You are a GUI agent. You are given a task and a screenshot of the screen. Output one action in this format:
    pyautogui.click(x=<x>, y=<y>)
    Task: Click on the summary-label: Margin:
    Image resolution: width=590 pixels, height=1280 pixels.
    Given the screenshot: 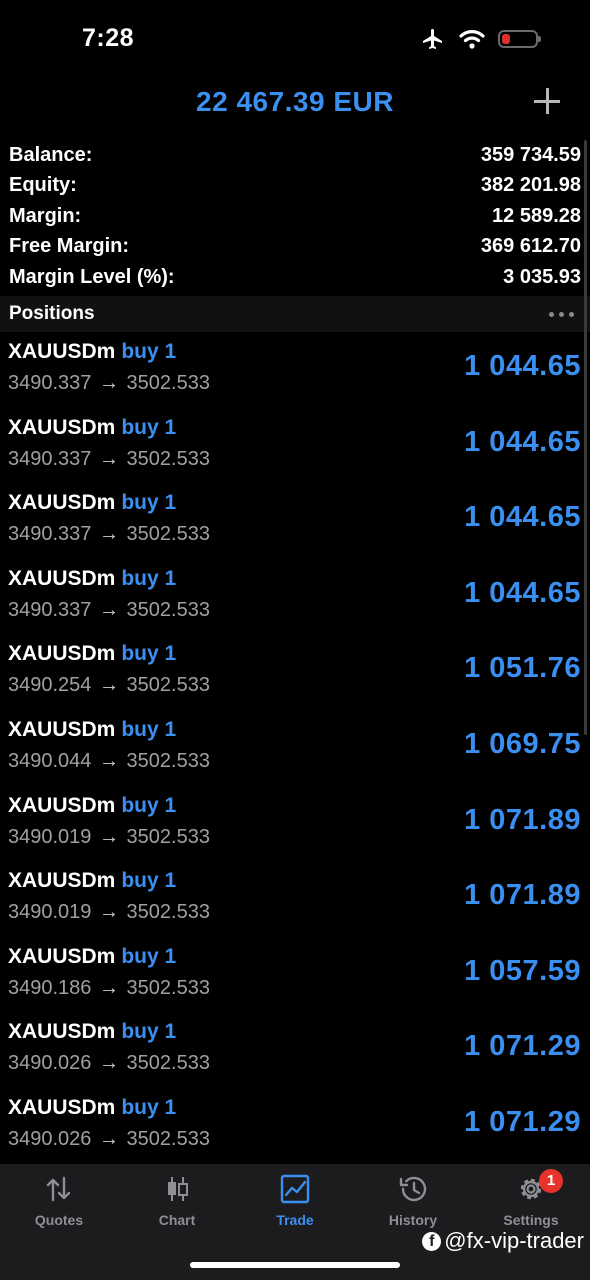 What is the action you would take?
    pyautogui.click(x=45, y=215)
    